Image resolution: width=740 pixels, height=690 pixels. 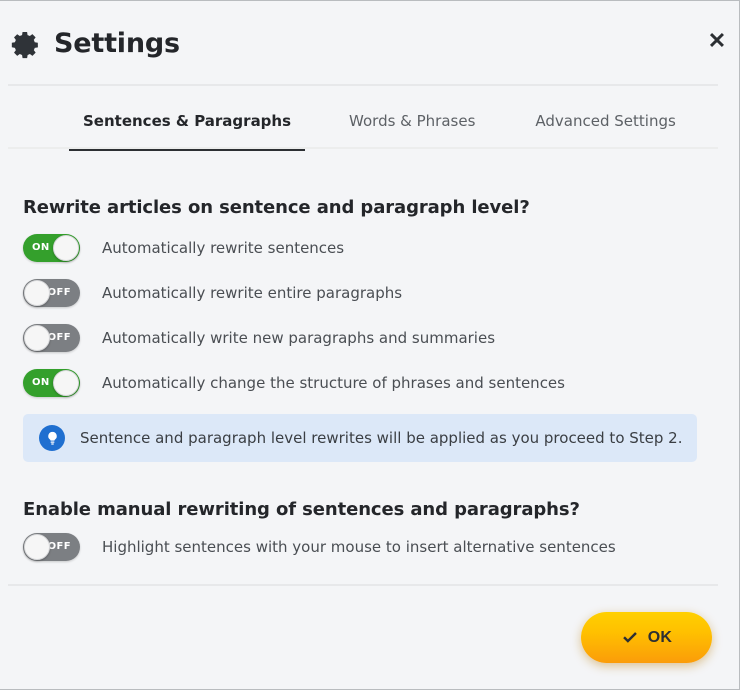 I want to click on close-icon: ✕, so click(x=717, y=41).